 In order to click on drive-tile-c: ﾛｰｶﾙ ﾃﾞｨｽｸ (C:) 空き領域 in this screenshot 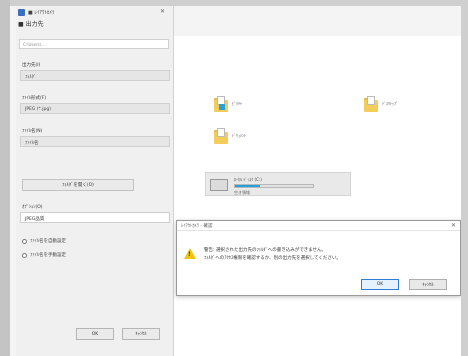, I will do `click(278, 184)`.